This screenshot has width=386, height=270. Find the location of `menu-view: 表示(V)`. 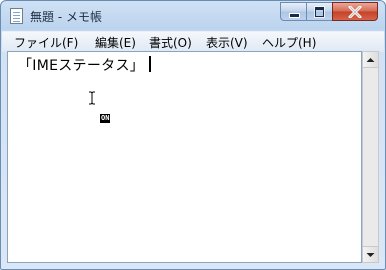

menu-view: 表示(V) is located at coordinates (227, 42).